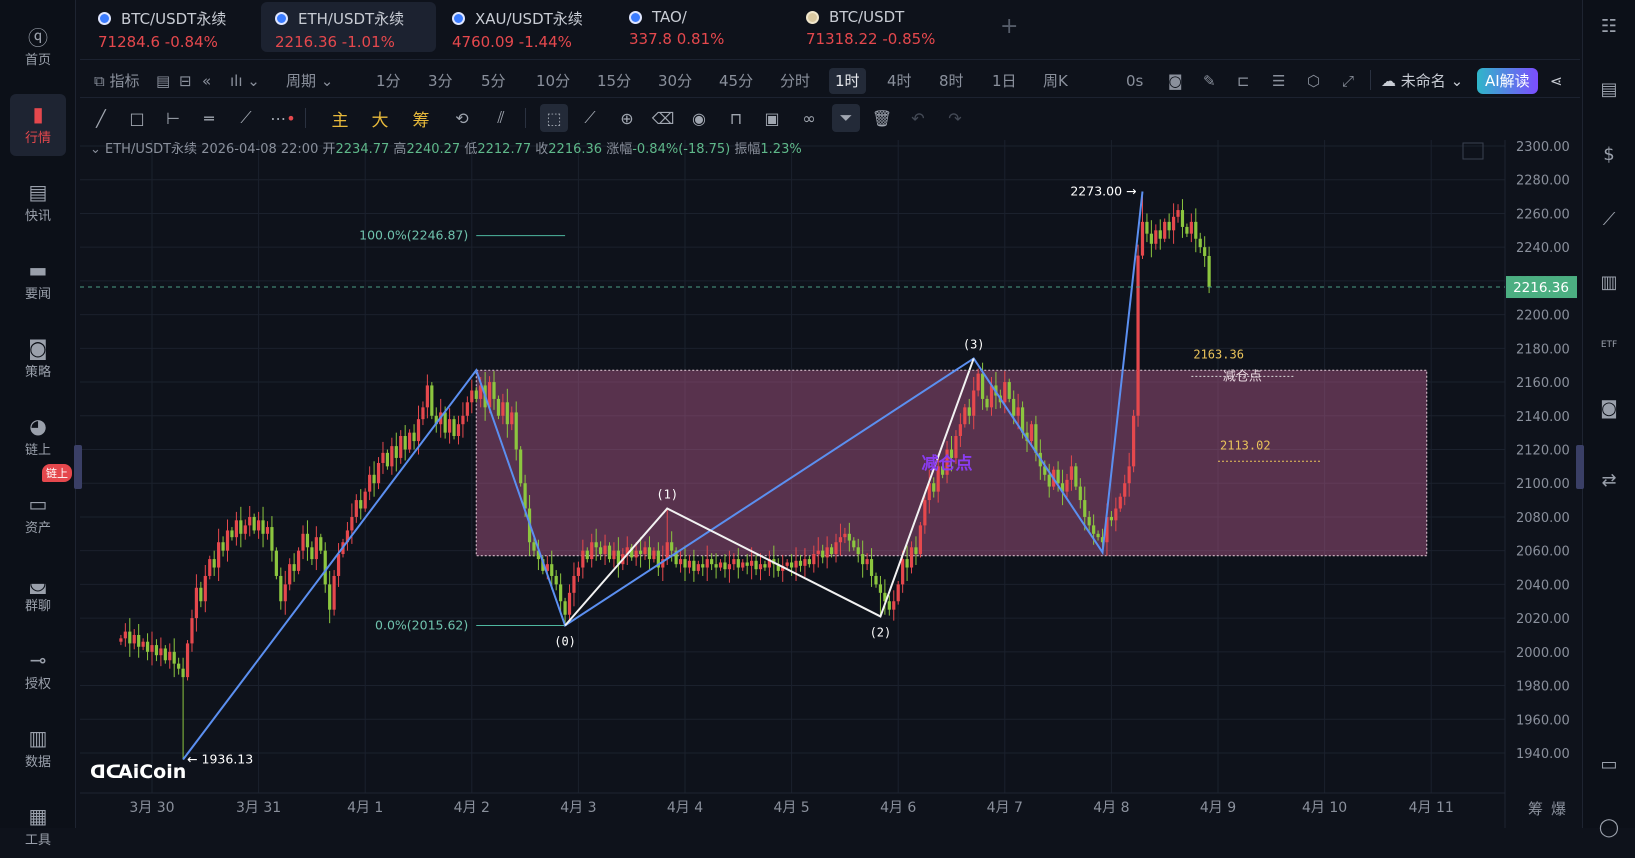  Describe the element at coordinates (421, 624) in the screenshot. I see `fib-level-label: 0.0%(2015.62)` at that location.